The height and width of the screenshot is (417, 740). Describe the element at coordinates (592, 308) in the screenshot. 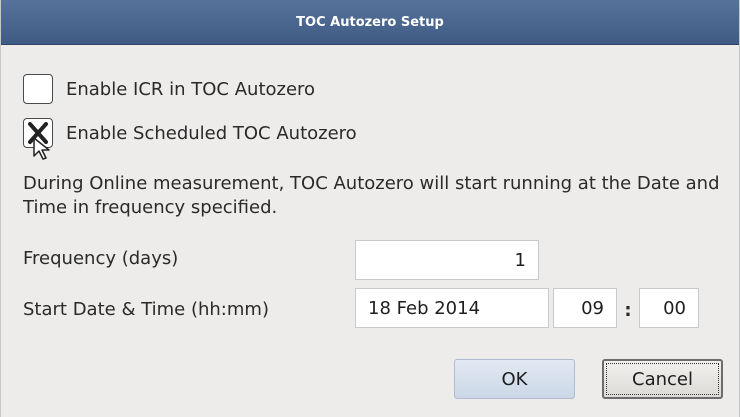

I see `start-hour-value: 09` at that location.